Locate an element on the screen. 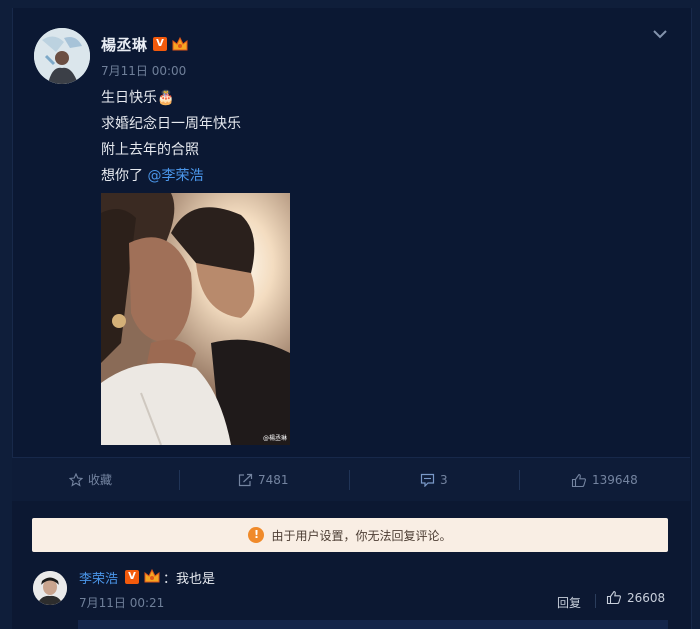 Image resolution: width=700 pixels, height=629 pixels. post-photo: @楊丞琳 is located at coordinates (195, 319).